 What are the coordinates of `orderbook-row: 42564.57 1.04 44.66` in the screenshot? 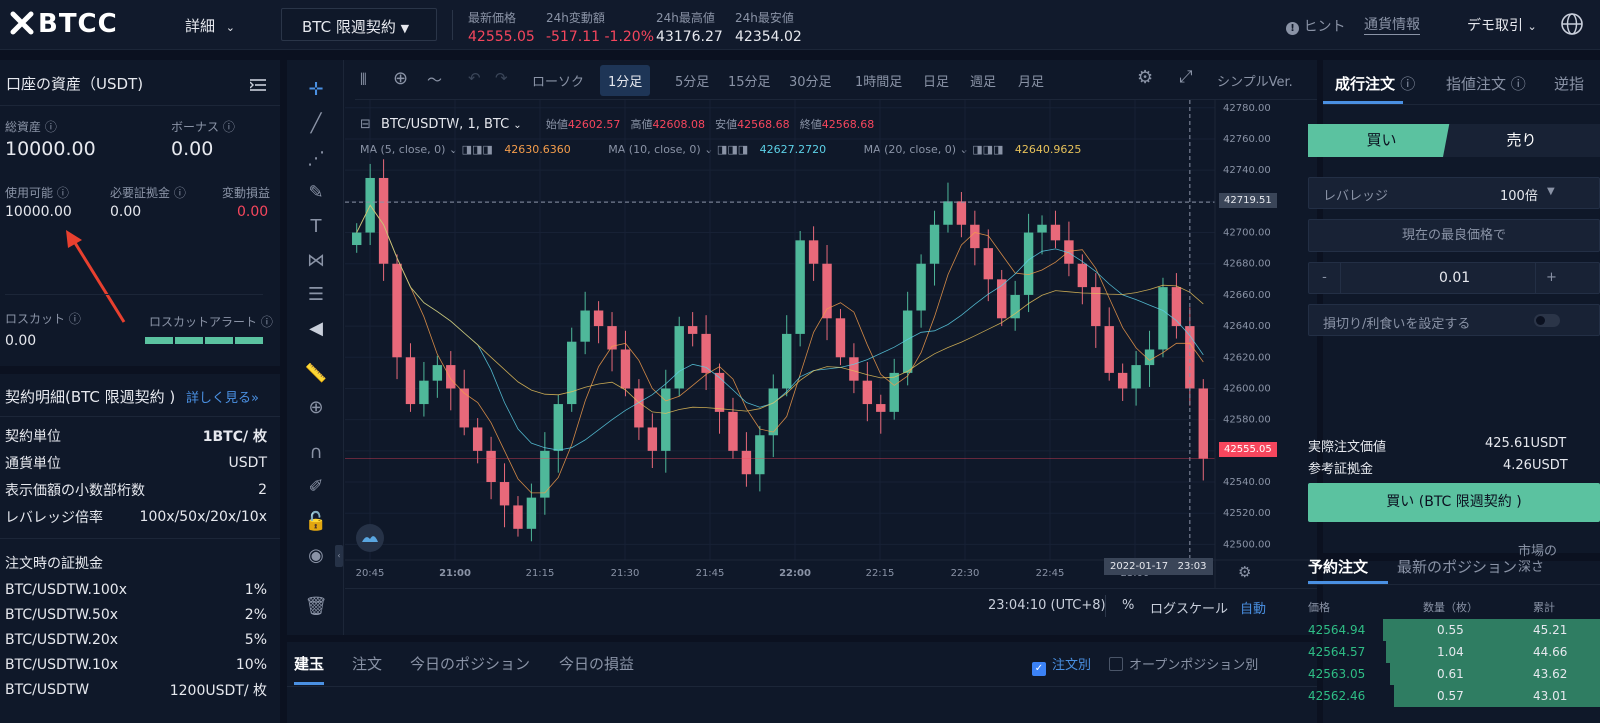 It's located at (1454, 652).